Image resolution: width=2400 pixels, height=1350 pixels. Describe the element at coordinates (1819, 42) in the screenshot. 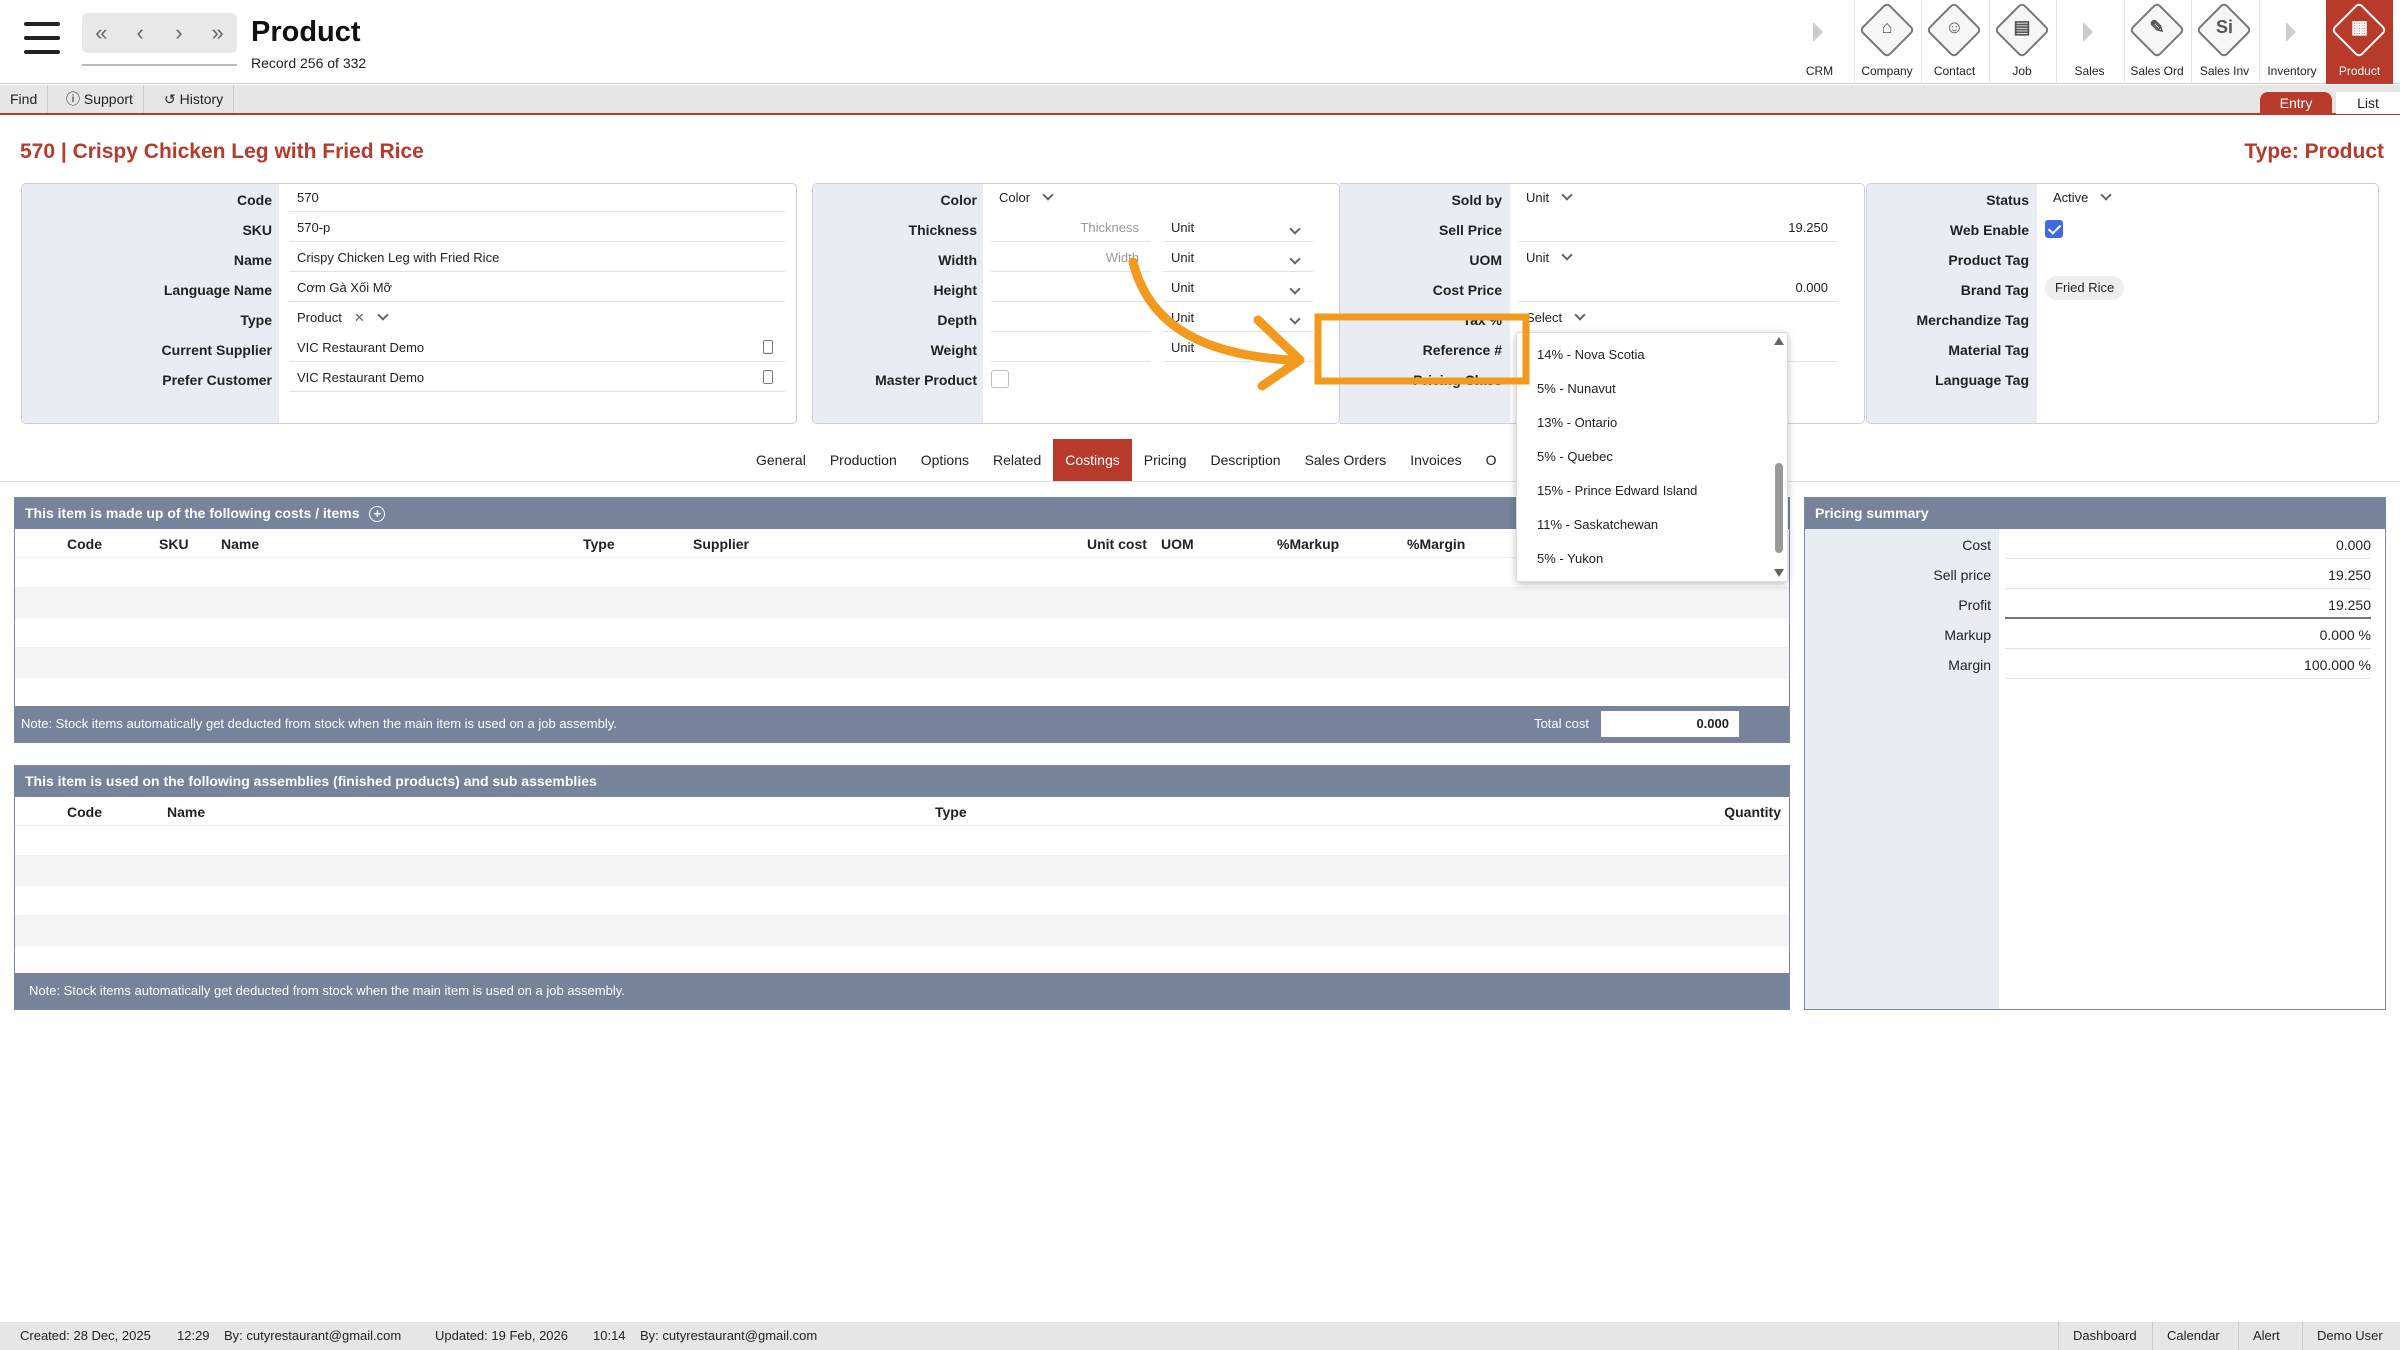

I see `module-crm-button: CRM` at that location.